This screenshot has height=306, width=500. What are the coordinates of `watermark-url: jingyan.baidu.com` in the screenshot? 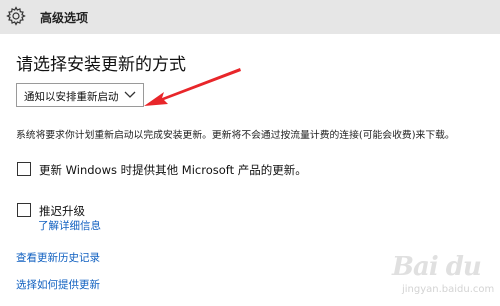 It's located at (448, 289).